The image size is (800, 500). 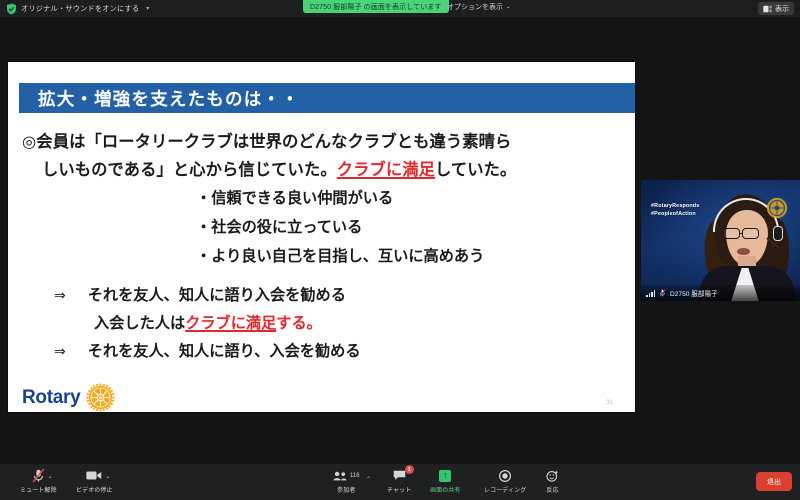 What do you see at coordinates (475, 7) in the screenshot?
I see `banner-options-label: オプションを表示` at bounding box center [475, 7].